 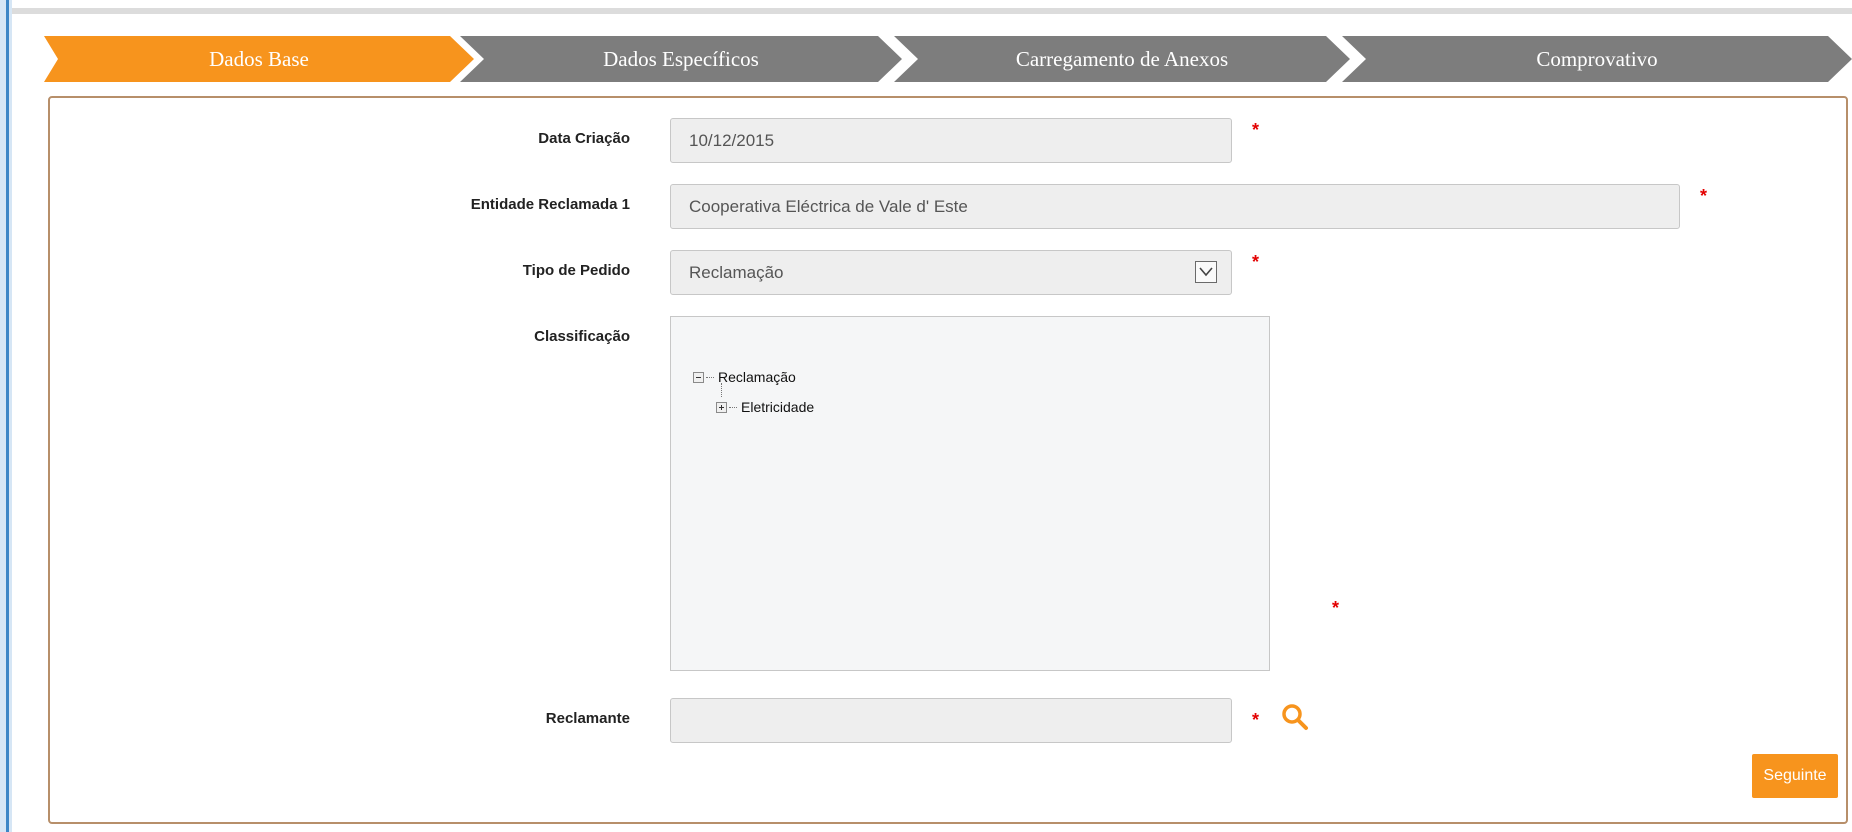 What do you see at coordinates (1206, 272) in the screenshot?
I see `chevron-down-icon` at bounding box center [1206, 272].